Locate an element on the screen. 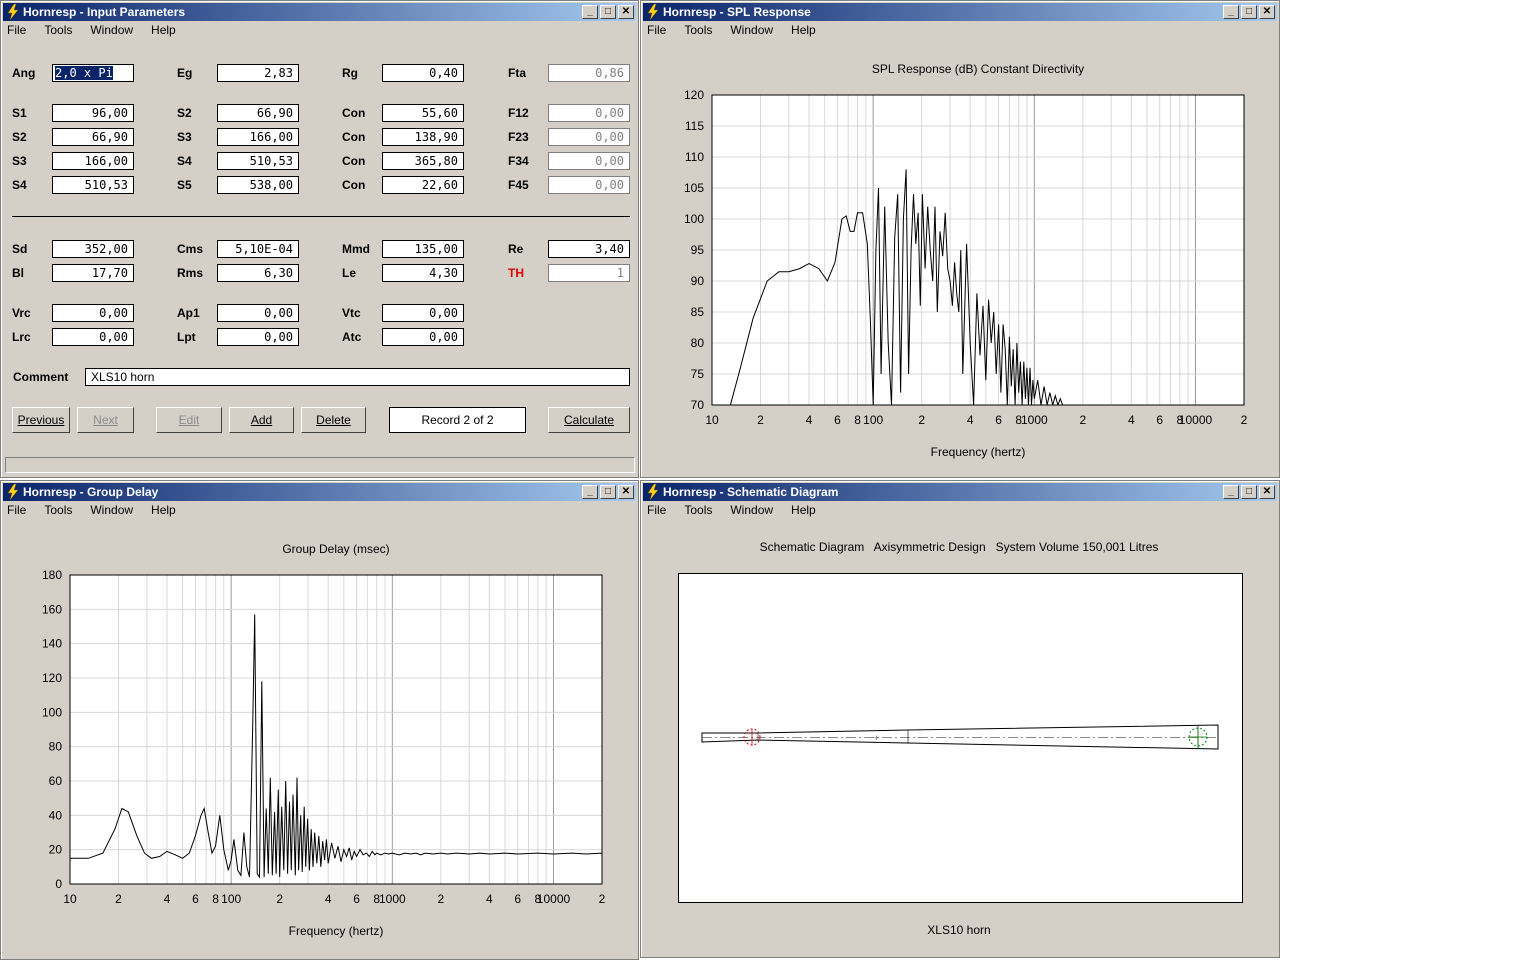 This screenshot has width=1539, height=980. param-label: Le is located at coordinates (349, 273).